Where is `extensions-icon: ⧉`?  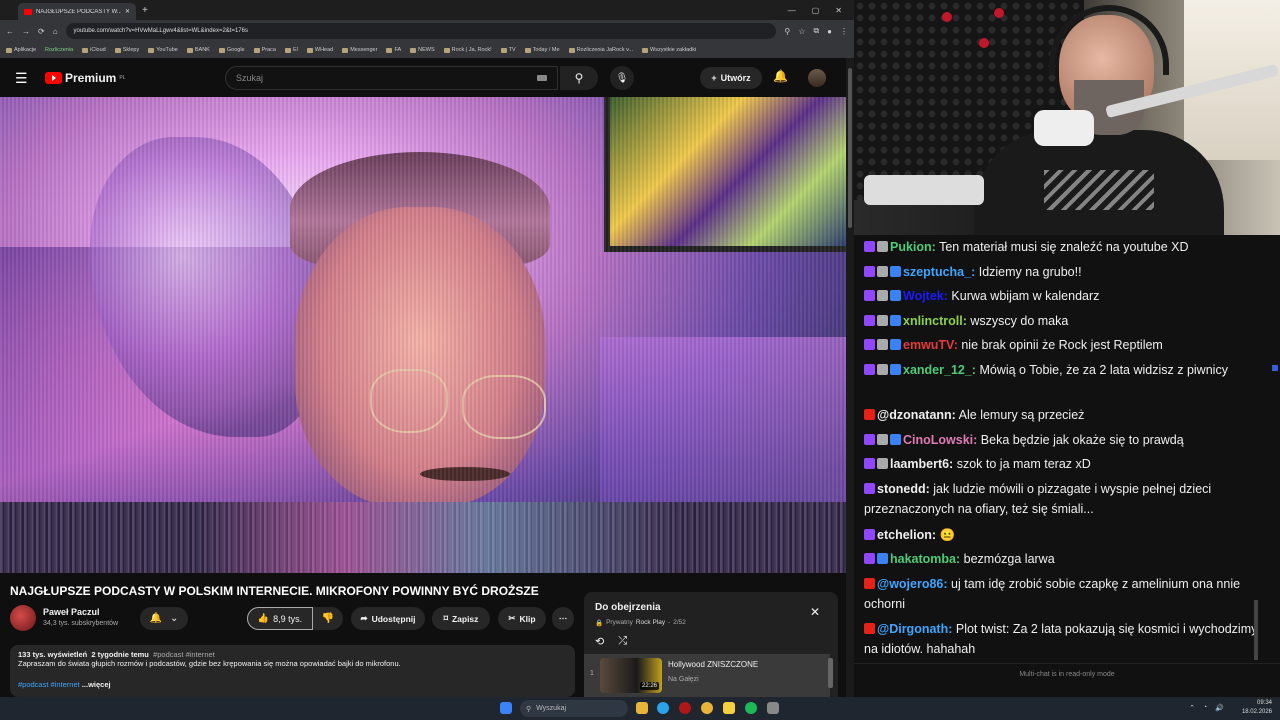
extensions-icon: ⧉ is located at coordinates (816, 31).